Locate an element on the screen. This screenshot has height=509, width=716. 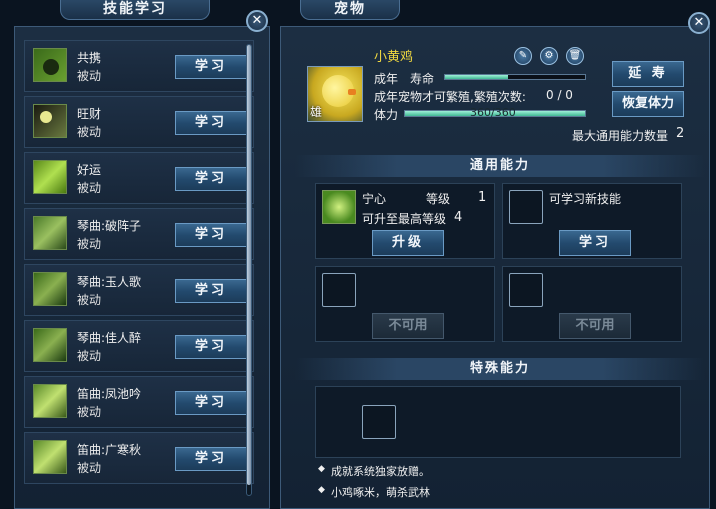
pet-panel-title: 宠物 is located at coordinates (350, 10).